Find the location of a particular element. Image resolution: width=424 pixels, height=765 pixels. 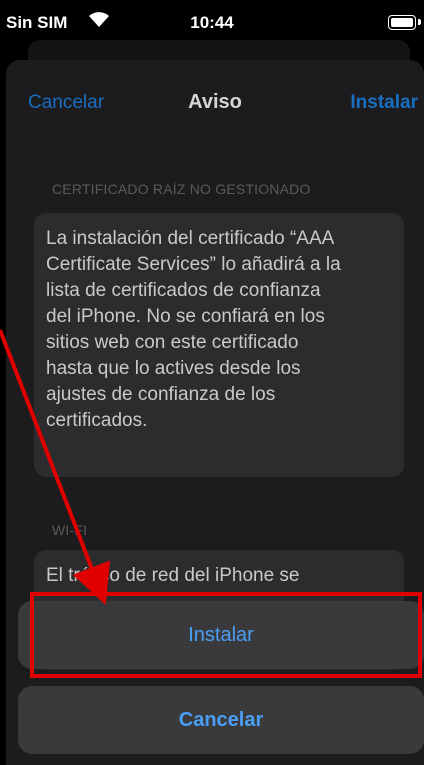

nav-bar: Cancelar Aviso Instalar is located at coordinates (215, 102).